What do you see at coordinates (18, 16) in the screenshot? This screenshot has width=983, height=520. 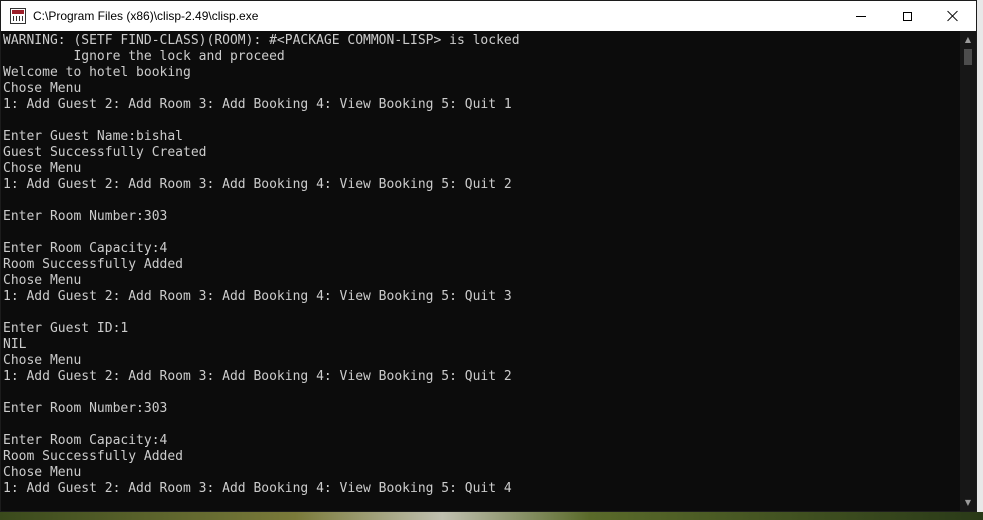 I see `clisp-app-icon` at bounding box center [18, 16].